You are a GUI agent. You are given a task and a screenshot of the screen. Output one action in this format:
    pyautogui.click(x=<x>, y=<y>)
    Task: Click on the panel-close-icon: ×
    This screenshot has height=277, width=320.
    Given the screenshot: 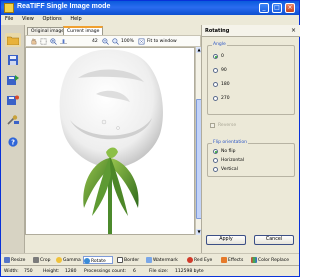 What is the action you would take?
    pyautogui.click(x=293, y=30)
    